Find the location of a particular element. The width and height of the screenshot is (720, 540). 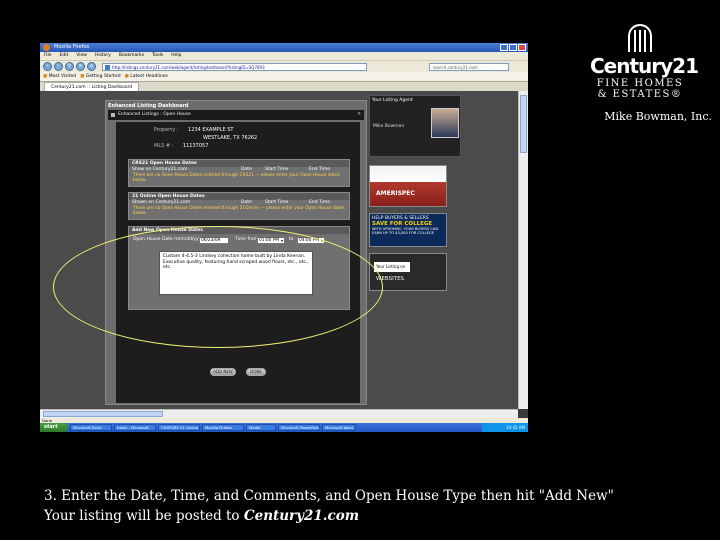

taskbar-item: Microsoft Word is located at coordinates (339, 427).